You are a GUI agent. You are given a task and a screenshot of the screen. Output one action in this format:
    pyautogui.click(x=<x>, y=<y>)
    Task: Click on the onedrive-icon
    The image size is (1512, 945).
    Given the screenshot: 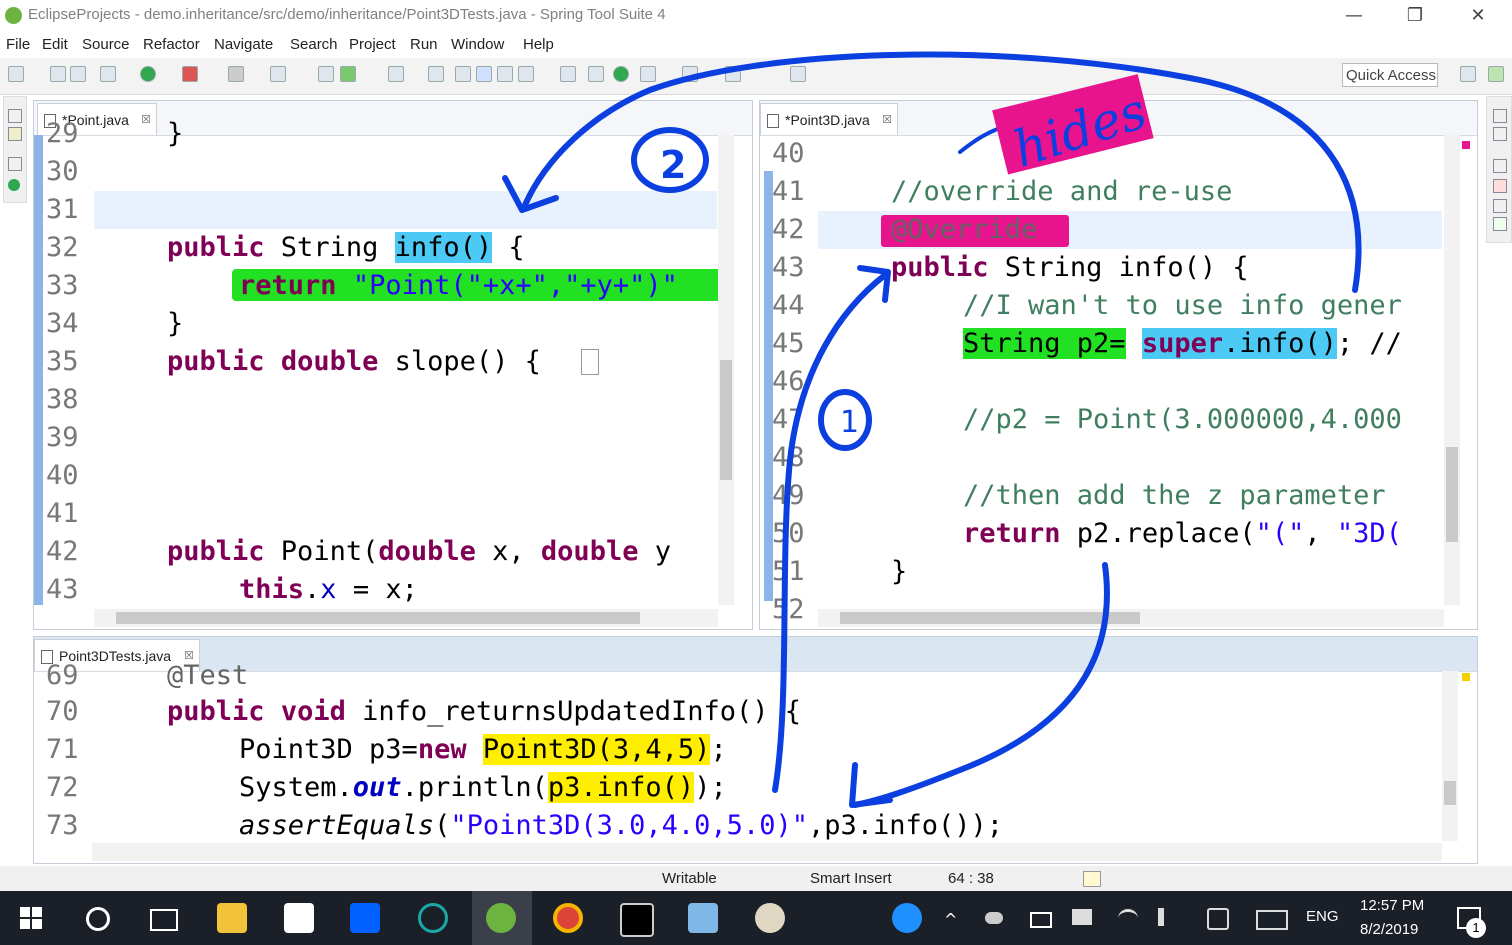 What is the action you would take?
    pyautogui.click(x=994, y=918)
    